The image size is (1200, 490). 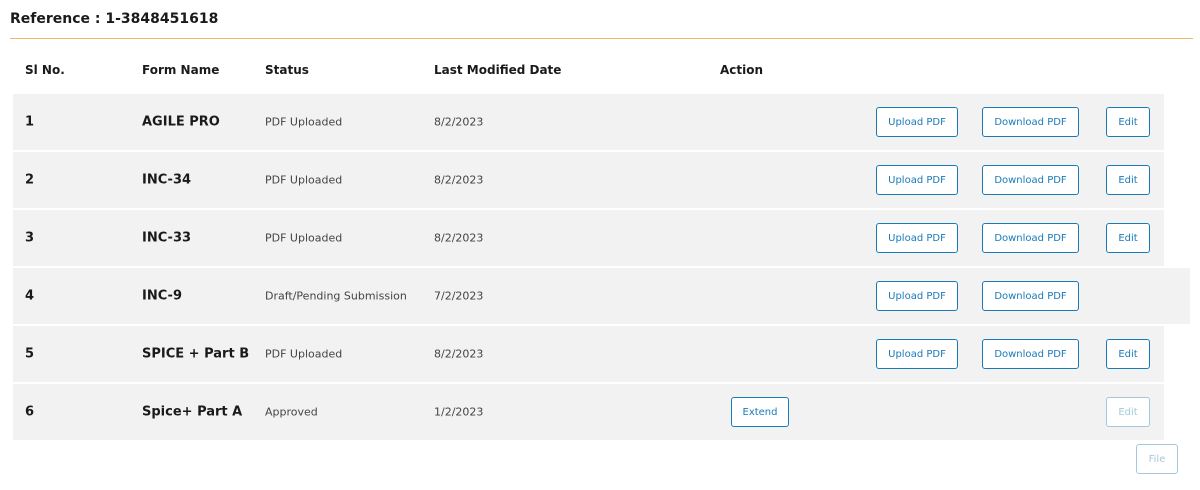 What do you see at coordinates (181, 70) in the screenshot?
I see `column-header-form-name: Form Name` at bounding box center [181, 70].